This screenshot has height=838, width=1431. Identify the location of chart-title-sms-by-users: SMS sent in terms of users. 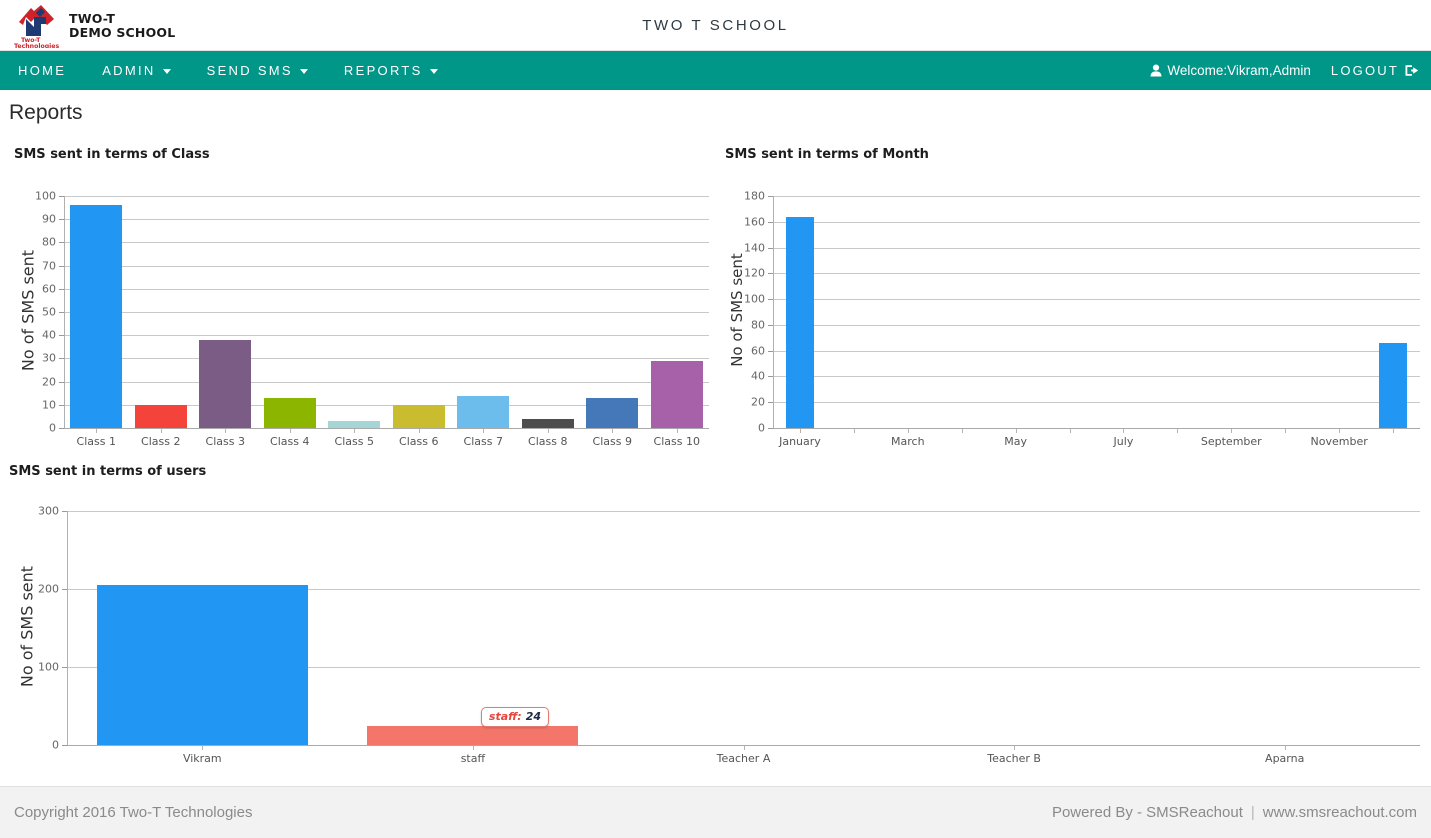
(108, 471).